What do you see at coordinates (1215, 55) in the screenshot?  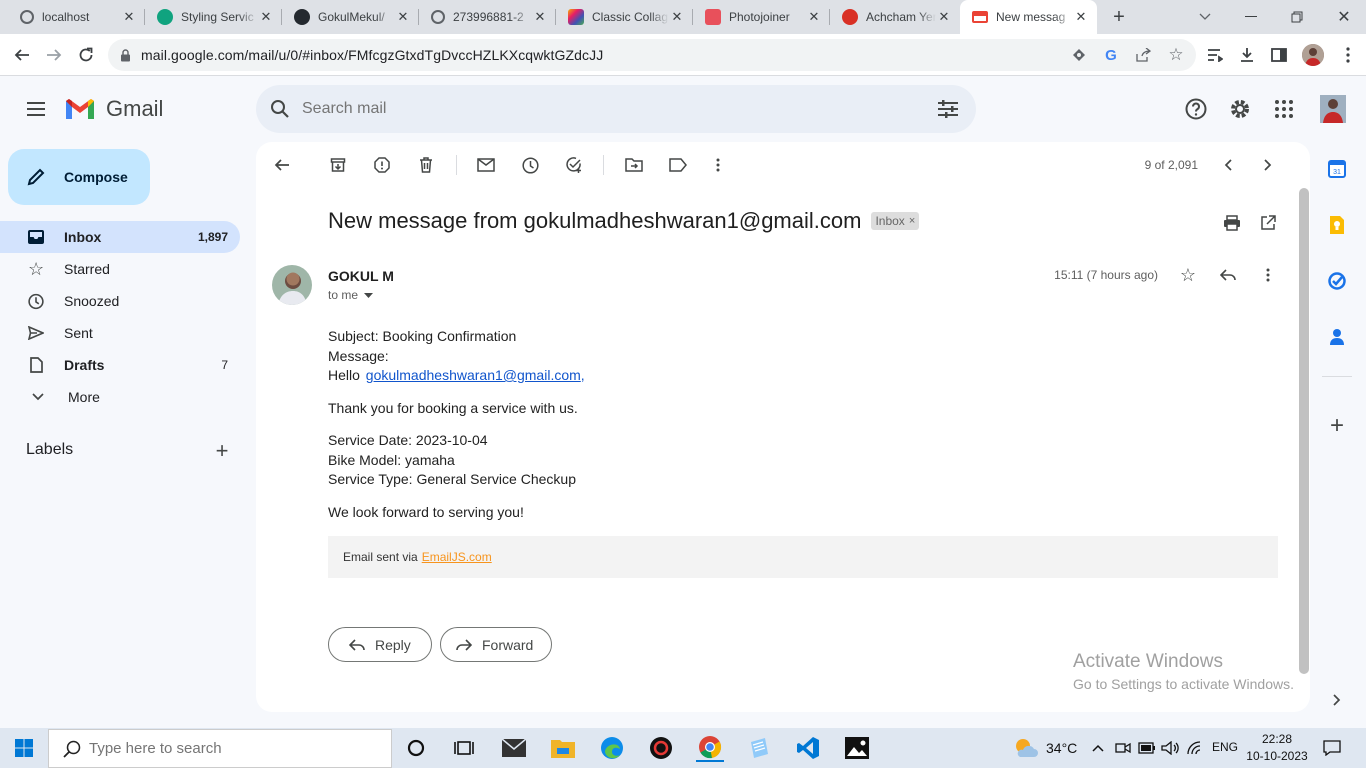 I see `reading-list-icon` at bounding box center [1215, 55].